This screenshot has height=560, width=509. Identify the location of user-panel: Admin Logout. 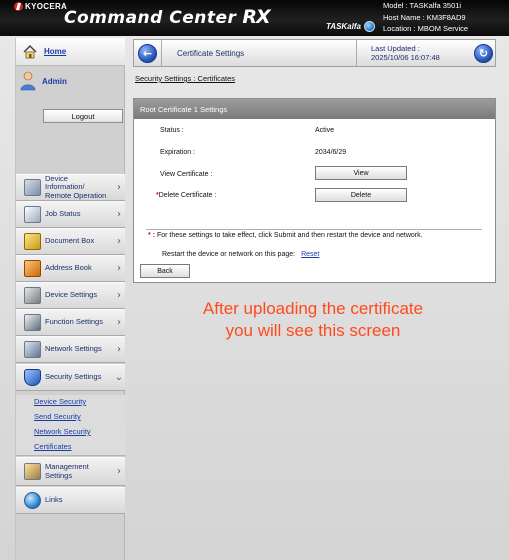
(70, 120).